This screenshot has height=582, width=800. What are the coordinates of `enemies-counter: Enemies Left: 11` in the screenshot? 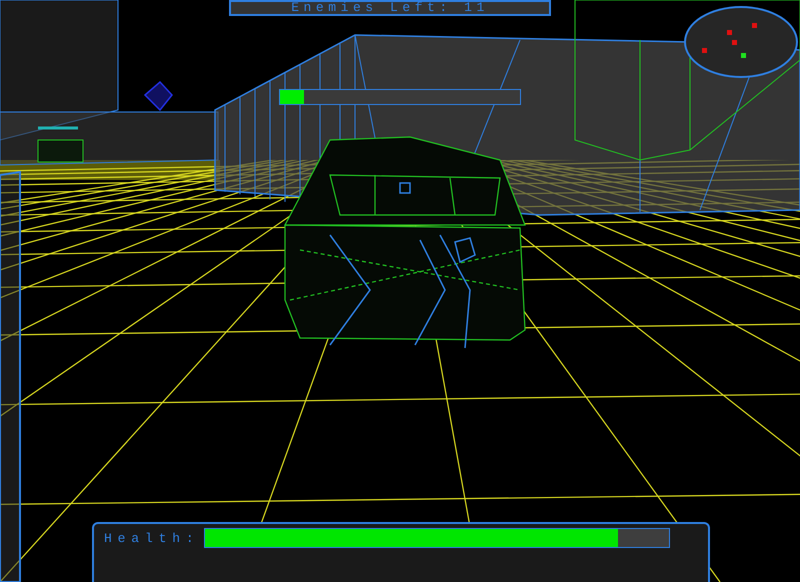 It's located at (390, 8).